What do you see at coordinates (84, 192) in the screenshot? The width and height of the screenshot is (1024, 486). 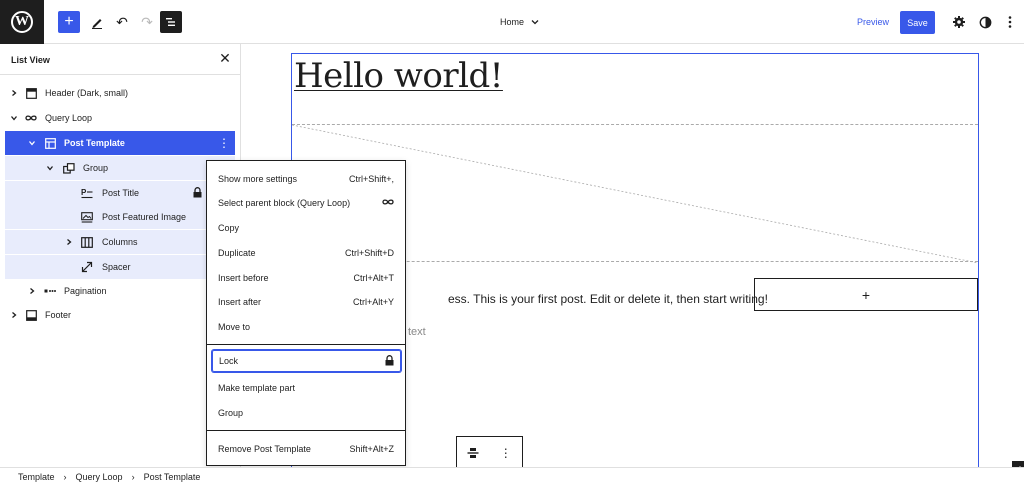 I see `svg-text: P` at bounding box center [84, 192].